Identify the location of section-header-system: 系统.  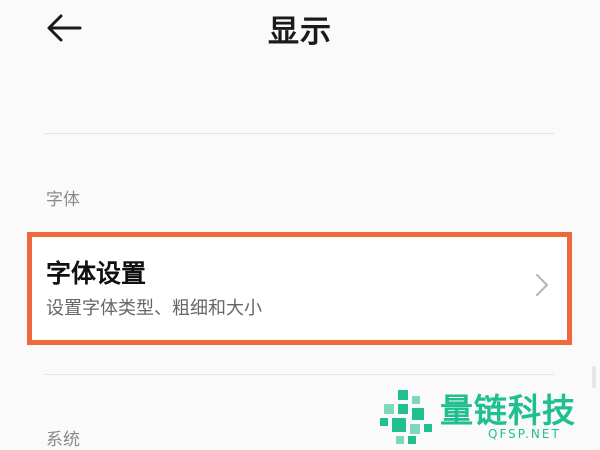
(63, 440).